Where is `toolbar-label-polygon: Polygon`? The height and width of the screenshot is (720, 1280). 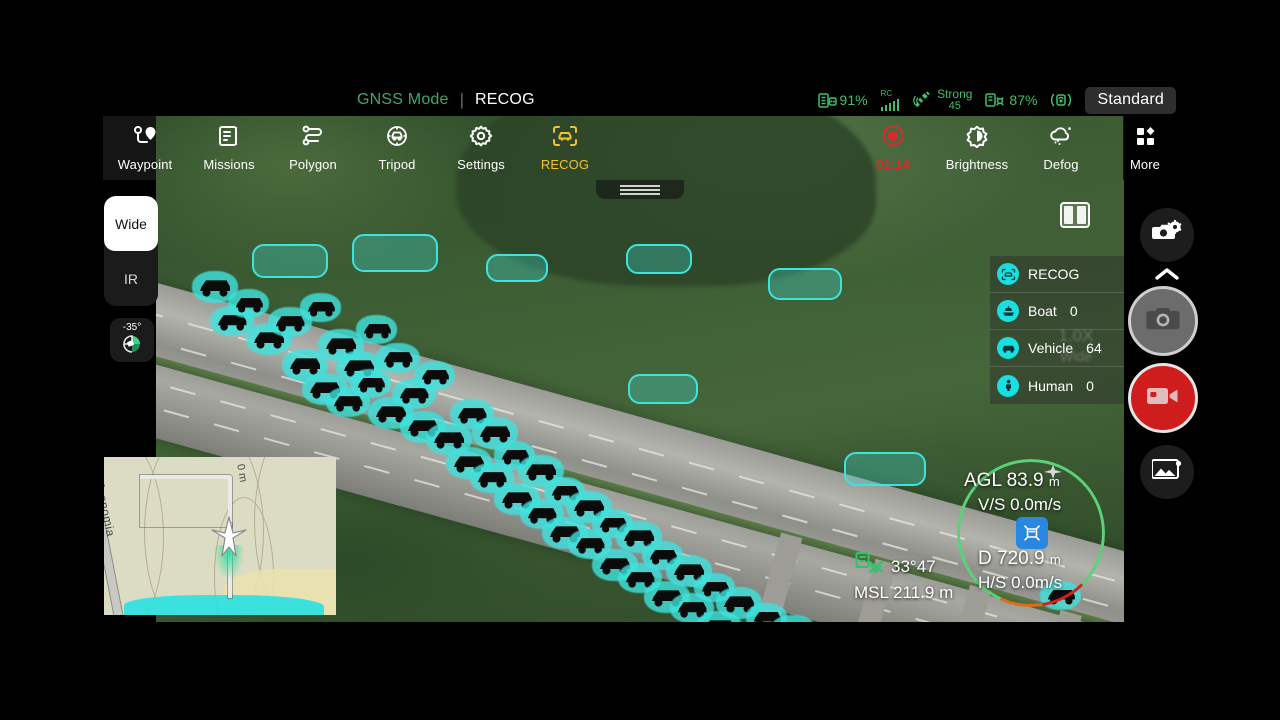
toolbar-label-polygon: Polygon is located at coordinates (313, 164).